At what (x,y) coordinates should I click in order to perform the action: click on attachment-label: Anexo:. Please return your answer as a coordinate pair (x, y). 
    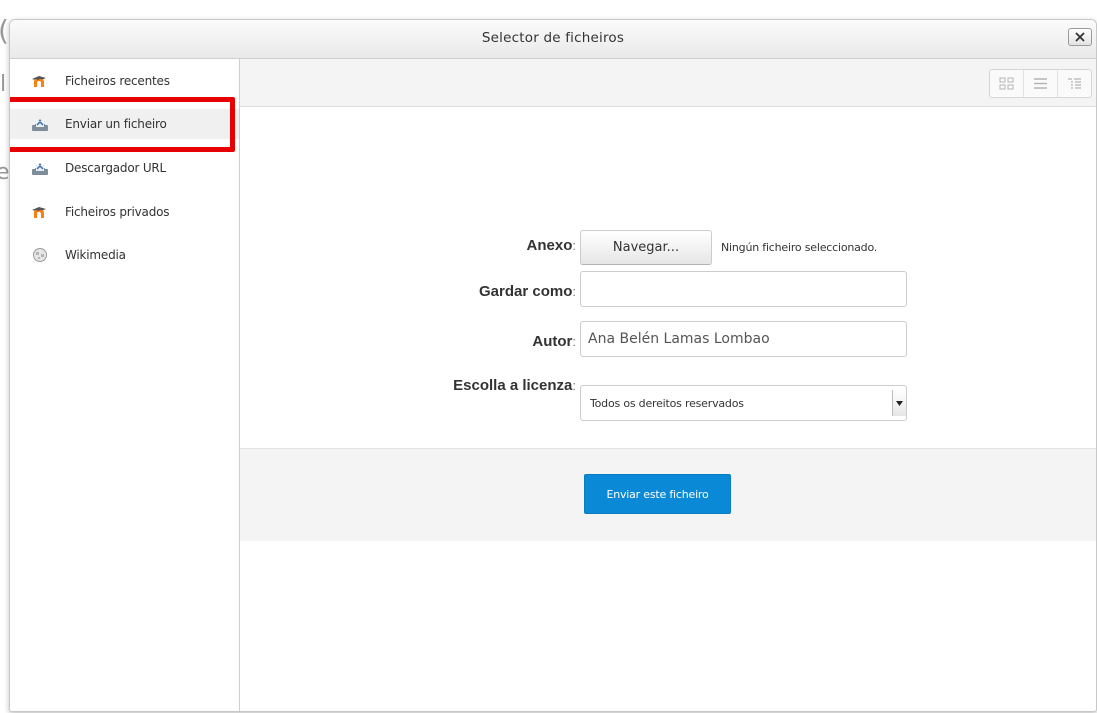
    Looking at the image, I should click on (551, 245).